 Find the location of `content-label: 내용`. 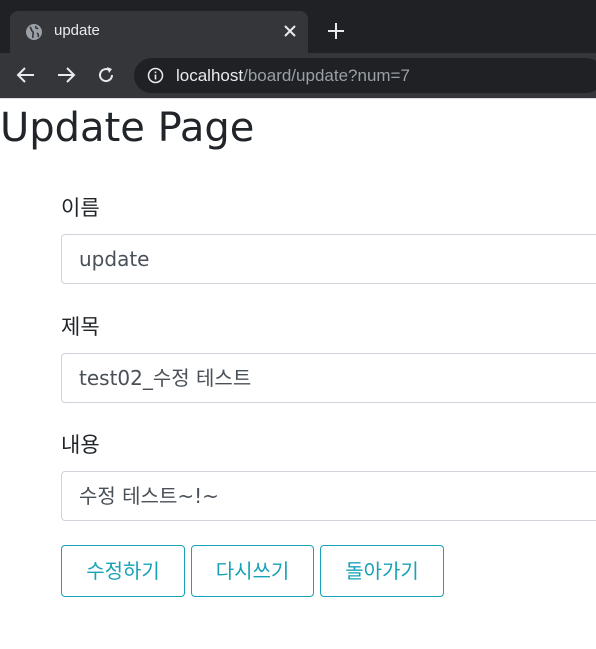

content-label: 내용 is located at coordinates (80, 445).